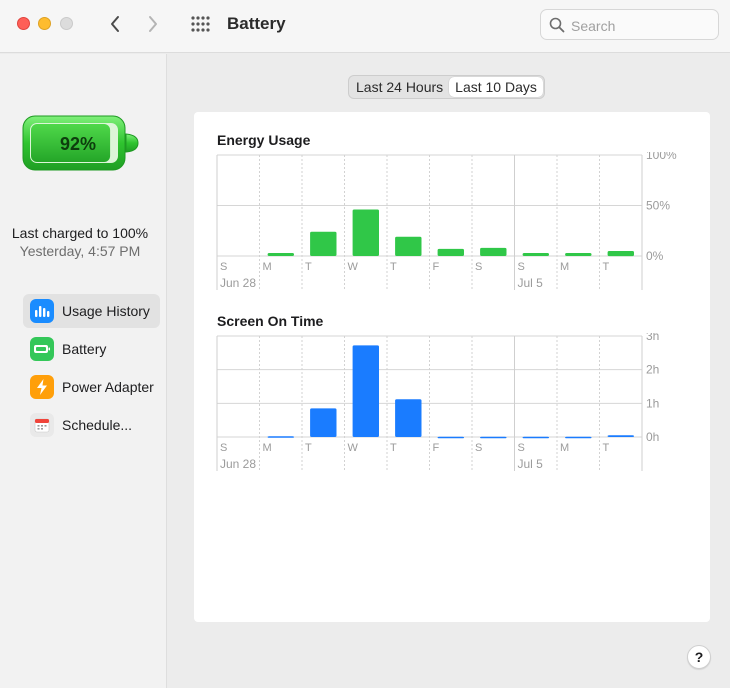 The width and height of the screenshot is (730, 688). I want to click on screen-y-tick-label: 0h, so click(652, 437).